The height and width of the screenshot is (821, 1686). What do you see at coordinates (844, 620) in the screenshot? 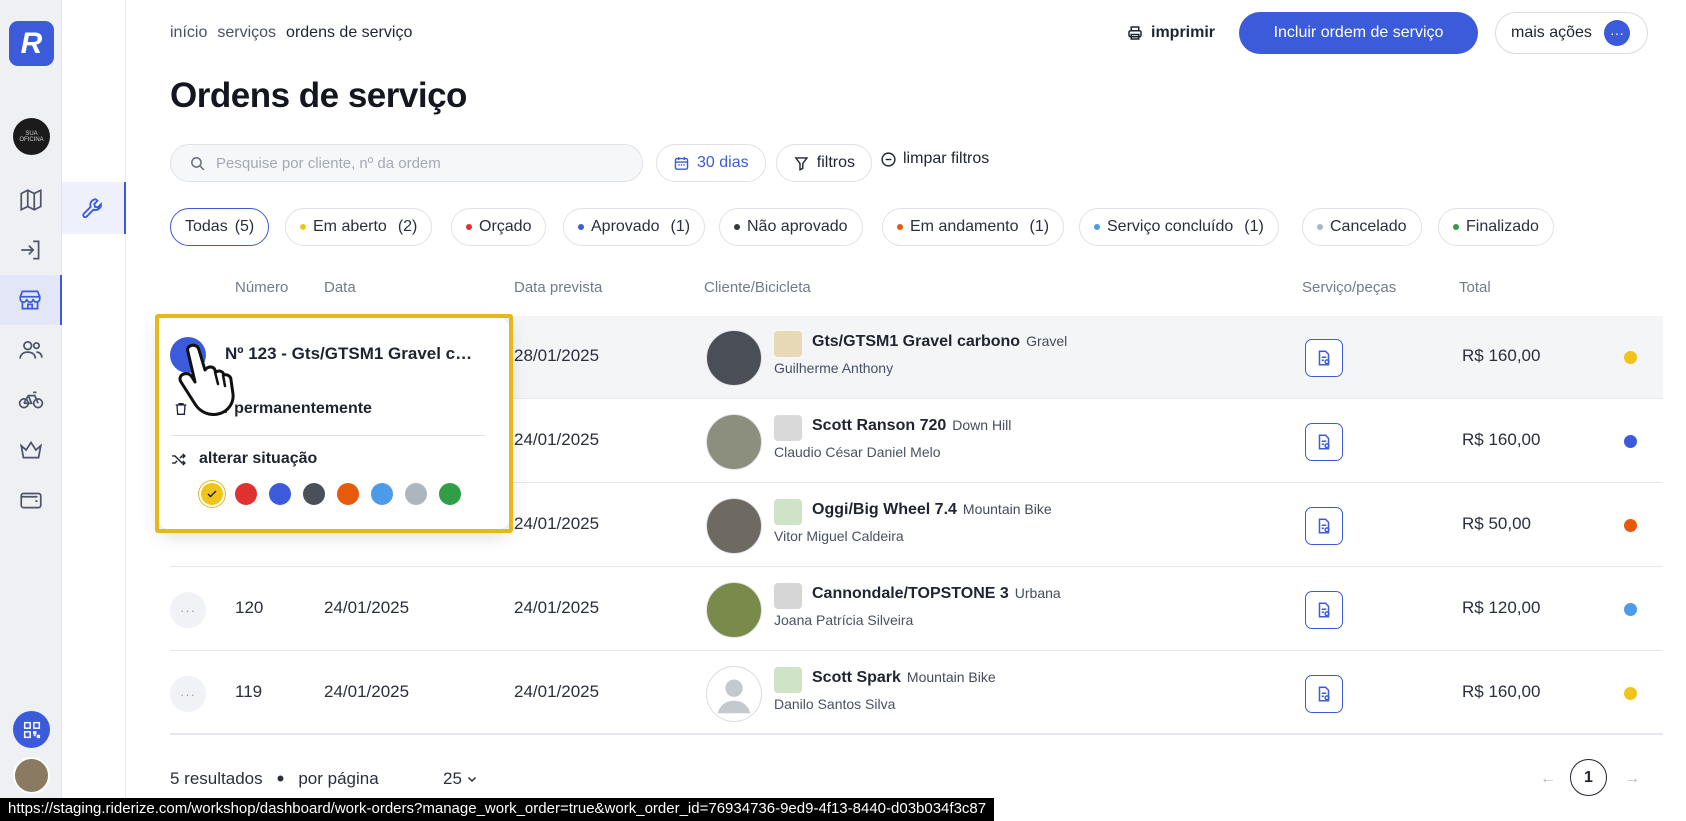
I see `client-name: Joana Patrícia Silveira` at bounding box center [844, 620].